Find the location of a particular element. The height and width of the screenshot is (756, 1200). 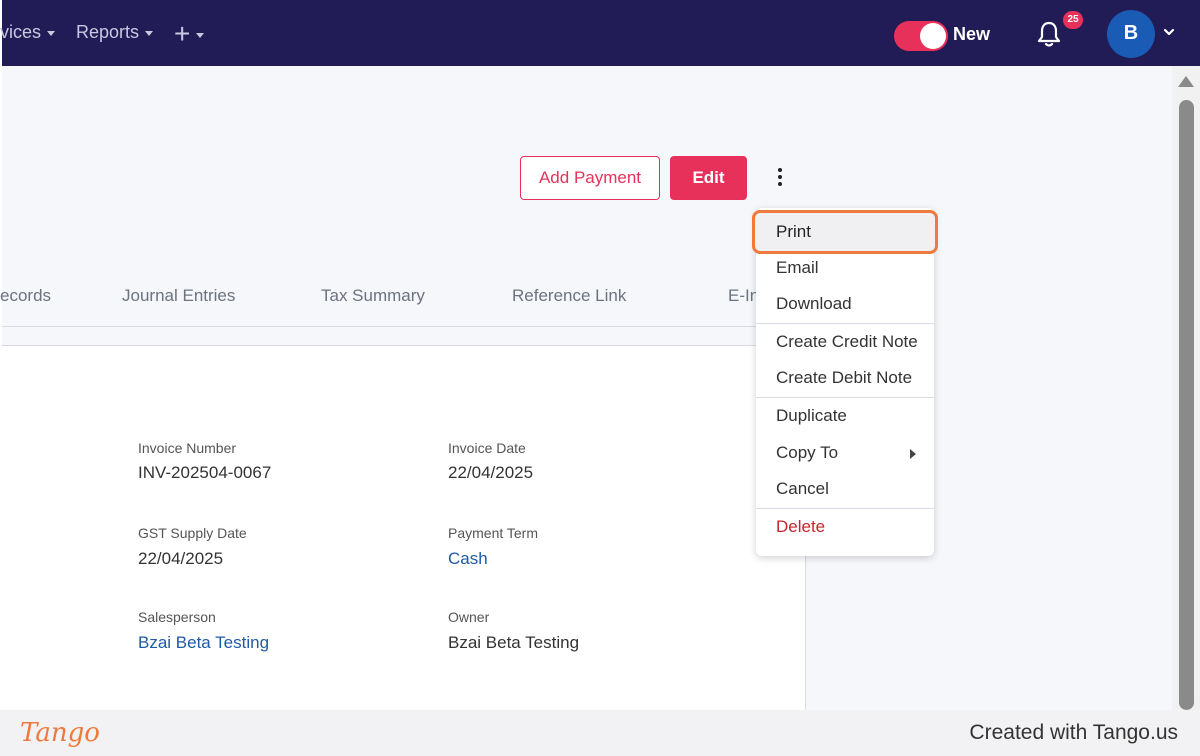

menu-item-cancel: Cancel is located at coordinates (845, 489).